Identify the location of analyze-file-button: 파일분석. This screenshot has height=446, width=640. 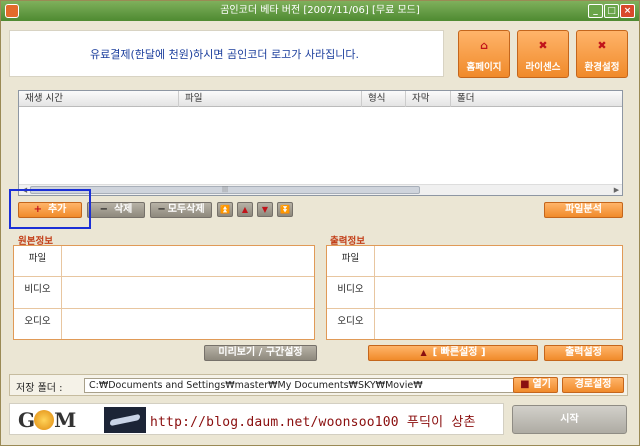
(583, 210).